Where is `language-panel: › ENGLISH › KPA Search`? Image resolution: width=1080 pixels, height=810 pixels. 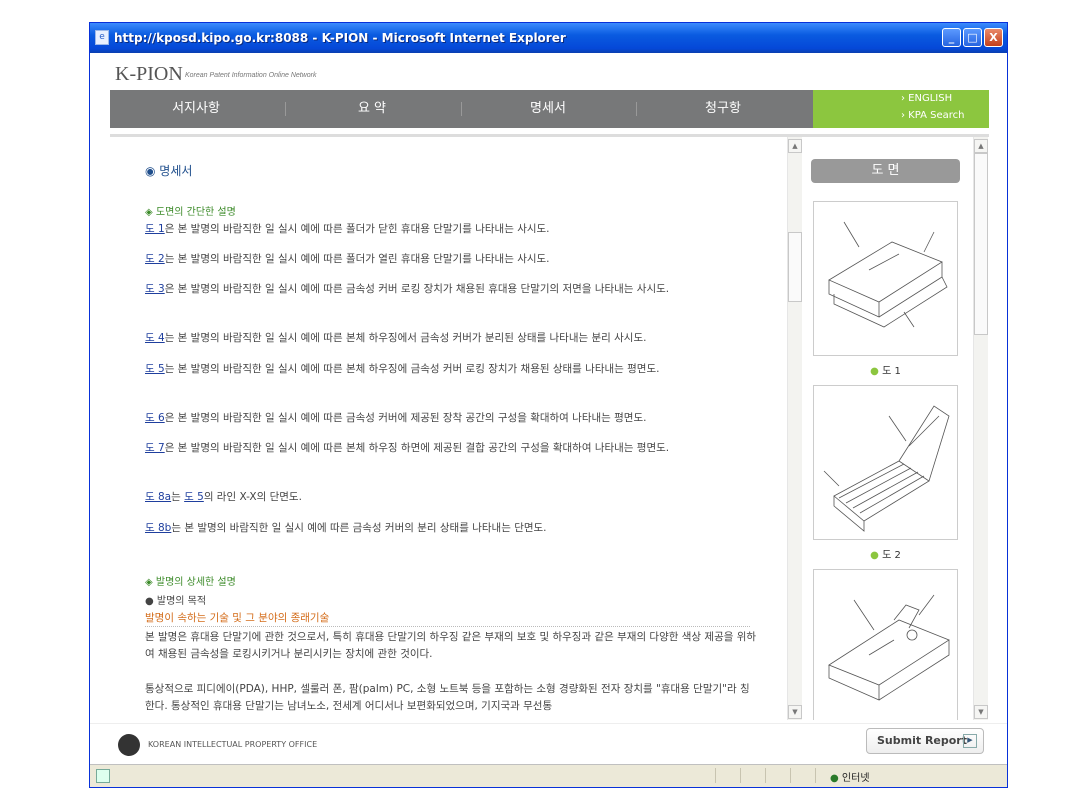 language-panel: › ENGLISH › KPA Search is located at coordinates (901, 109).